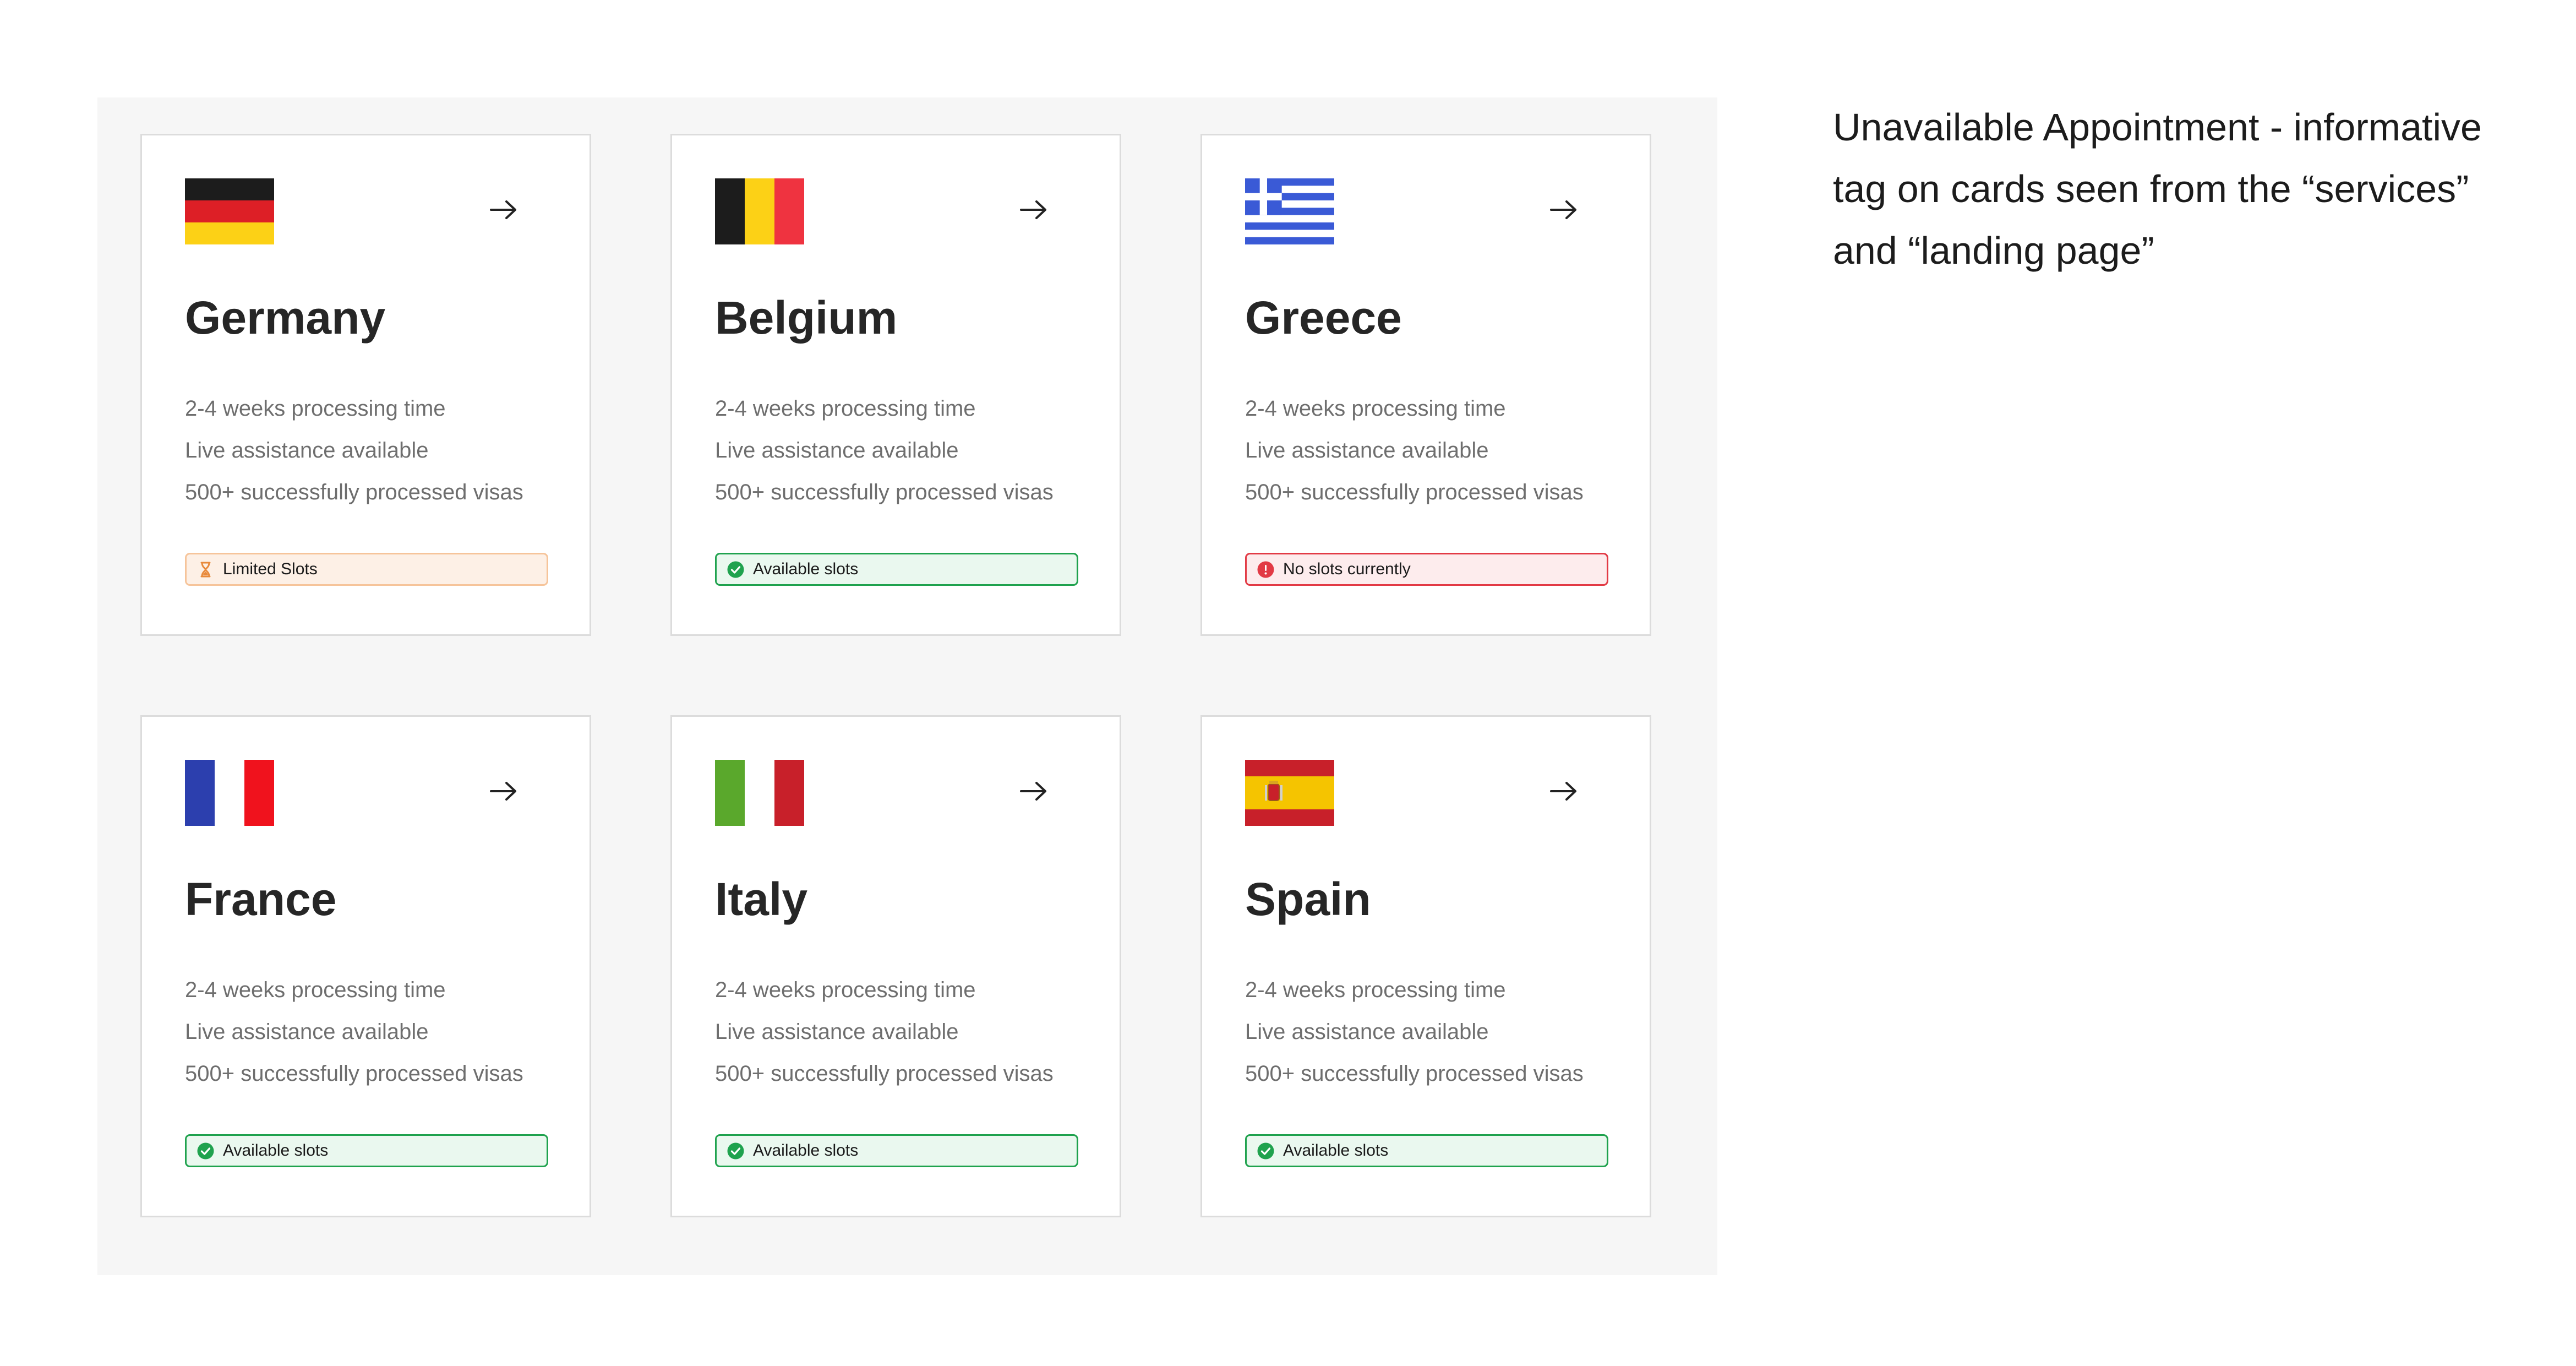 The image size is (2576, 1366). I want to click on country-name: Italy, so click(762, 899).